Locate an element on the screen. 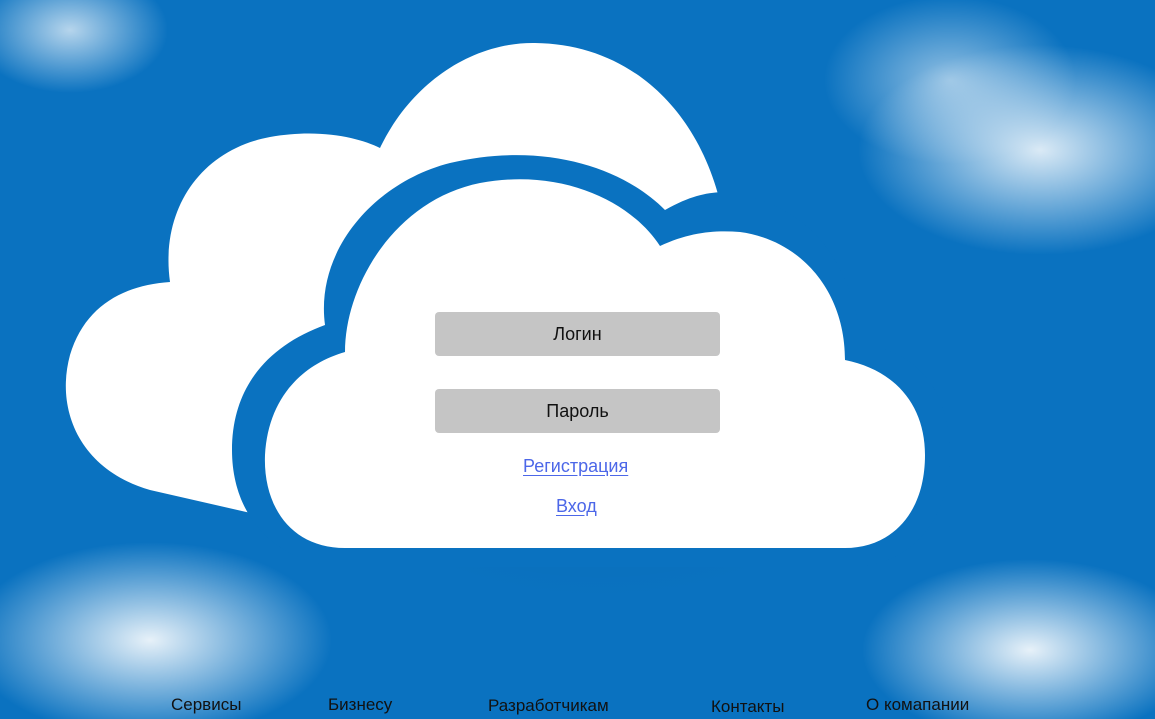 Image resolution: width=1155 pixels, height=719 pixels. signin-link: Вход is located at coordinates (576, 506).